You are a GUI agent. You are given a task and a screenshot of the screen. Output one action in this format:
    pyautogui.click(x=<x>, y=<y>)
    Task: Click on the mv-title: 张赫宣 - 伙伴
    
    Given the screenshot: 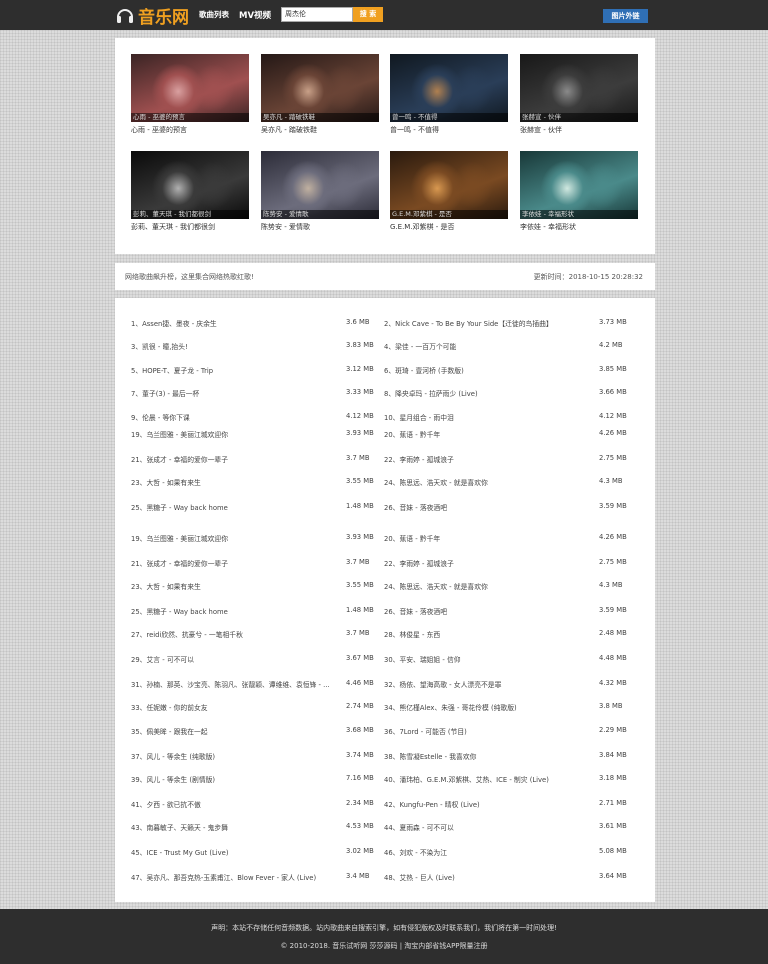 What is the action you would take?
    pyautogui.click(x=579, y=130)
    